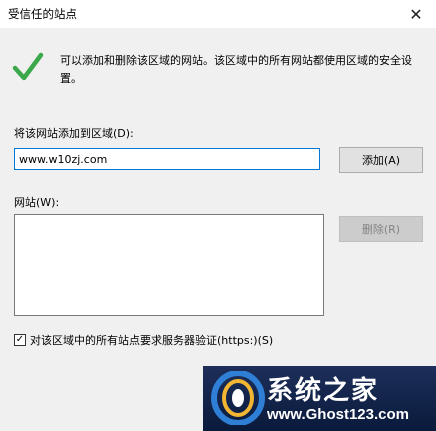 The height and width of the screenshot is (431, 436). I want to click on check-icon, so click(28, 66).